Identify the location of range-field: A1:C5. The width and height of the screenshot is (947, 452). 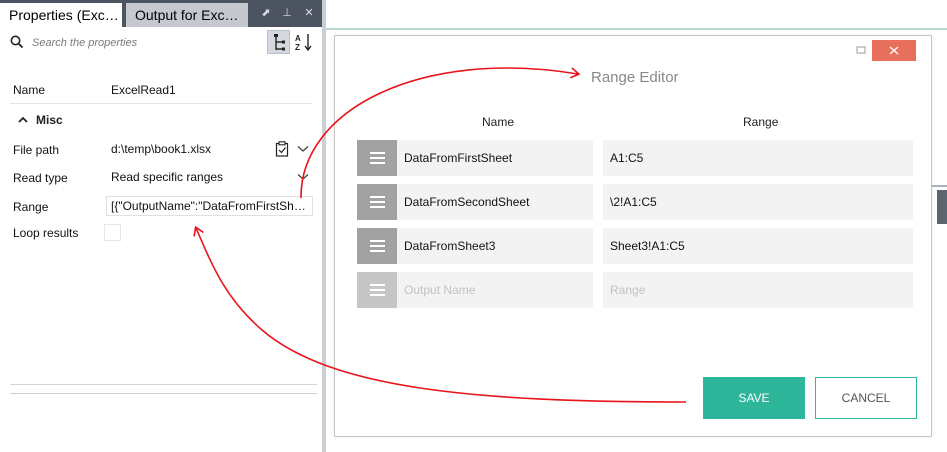
(758, 158).